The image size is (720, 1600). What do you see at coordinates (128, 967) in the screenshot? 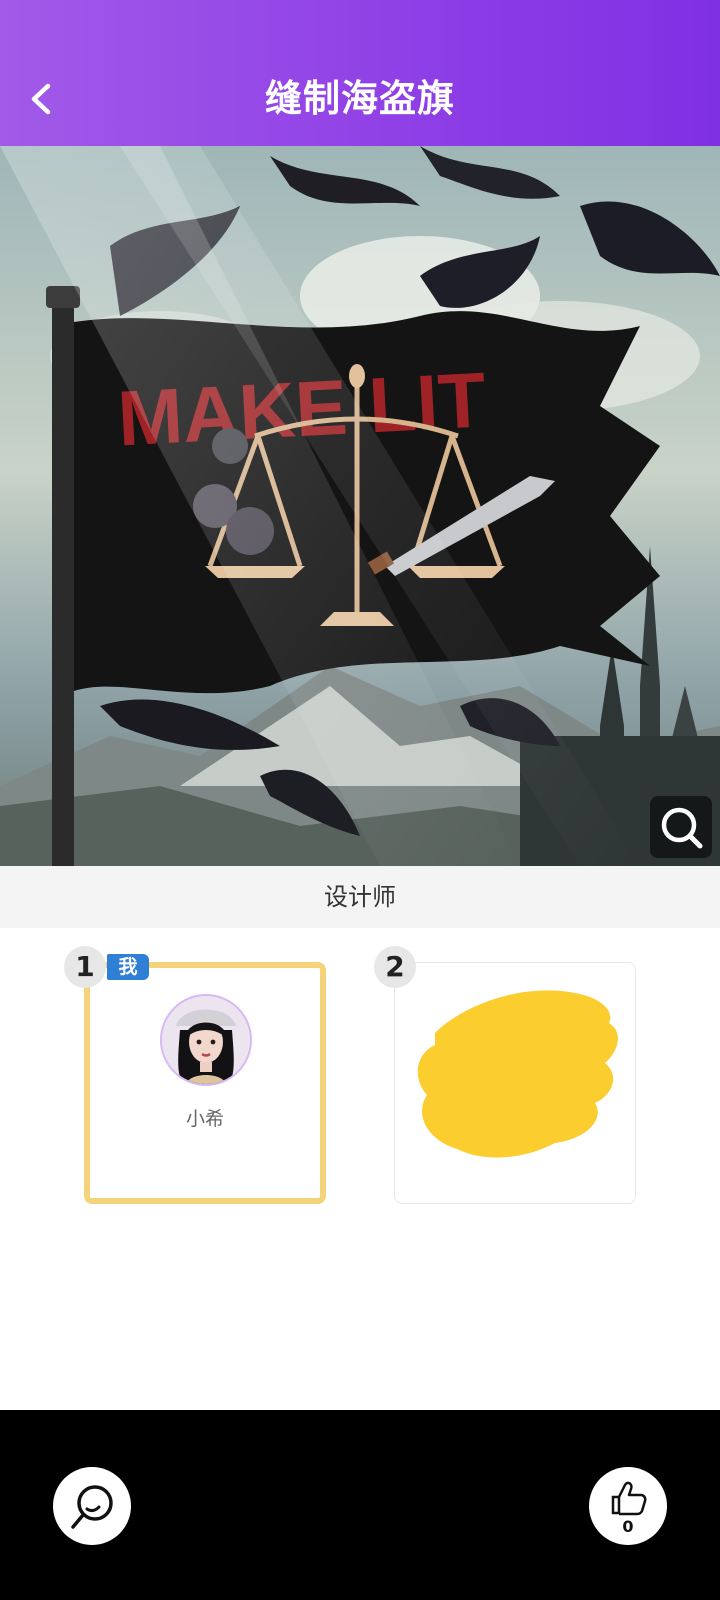
I see `me-tag: 我` at bounding box center [128, 967].